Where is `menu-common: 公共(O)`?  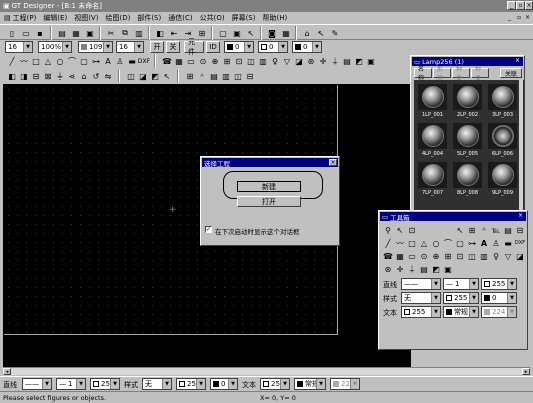 menu-common: 公共(O) is located at coordinates (212, 18).